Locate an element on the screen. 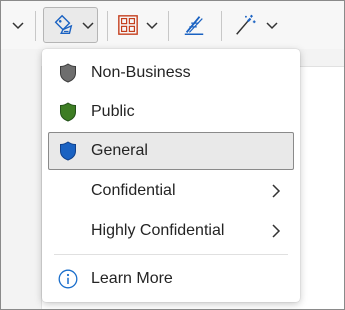  document-gutter is located at coordinates (21, 187).